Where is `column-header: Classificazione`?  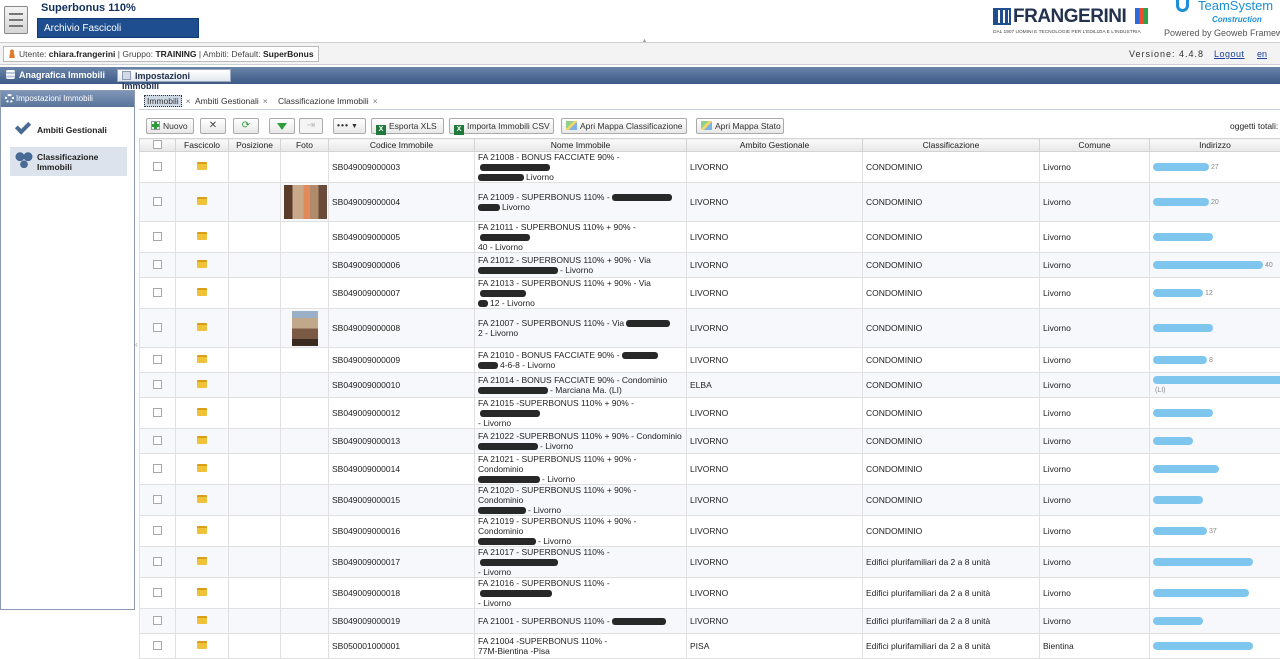 column-header: Classificazione is located at coordinates (951, 145).